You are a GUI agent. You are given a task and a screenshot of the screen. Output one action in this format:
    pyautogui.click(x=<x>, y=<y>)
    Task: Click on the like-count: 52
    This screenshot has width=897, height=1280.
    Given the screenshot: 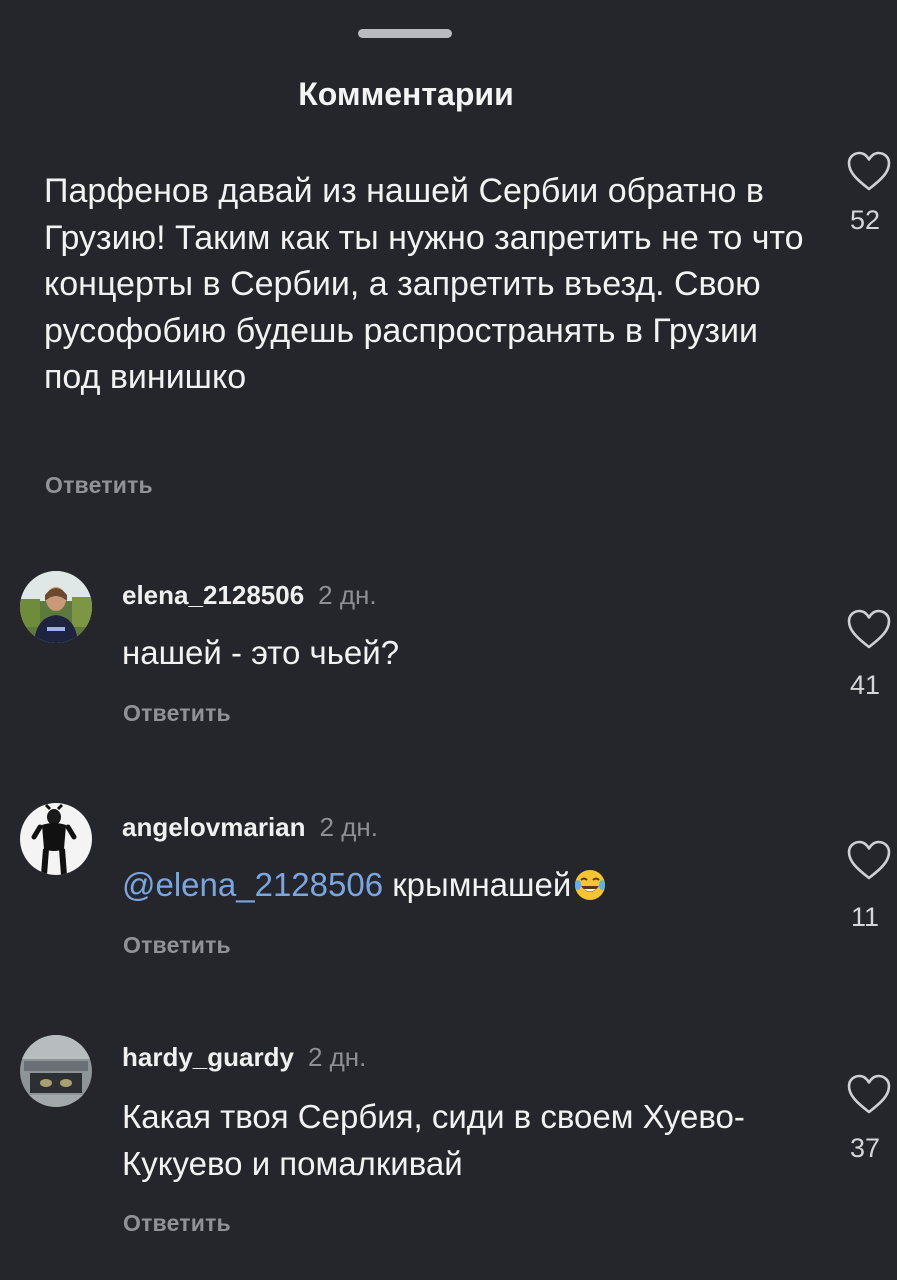 What is the action you would take?
    pyautogui.click(x=865, y=220)
    